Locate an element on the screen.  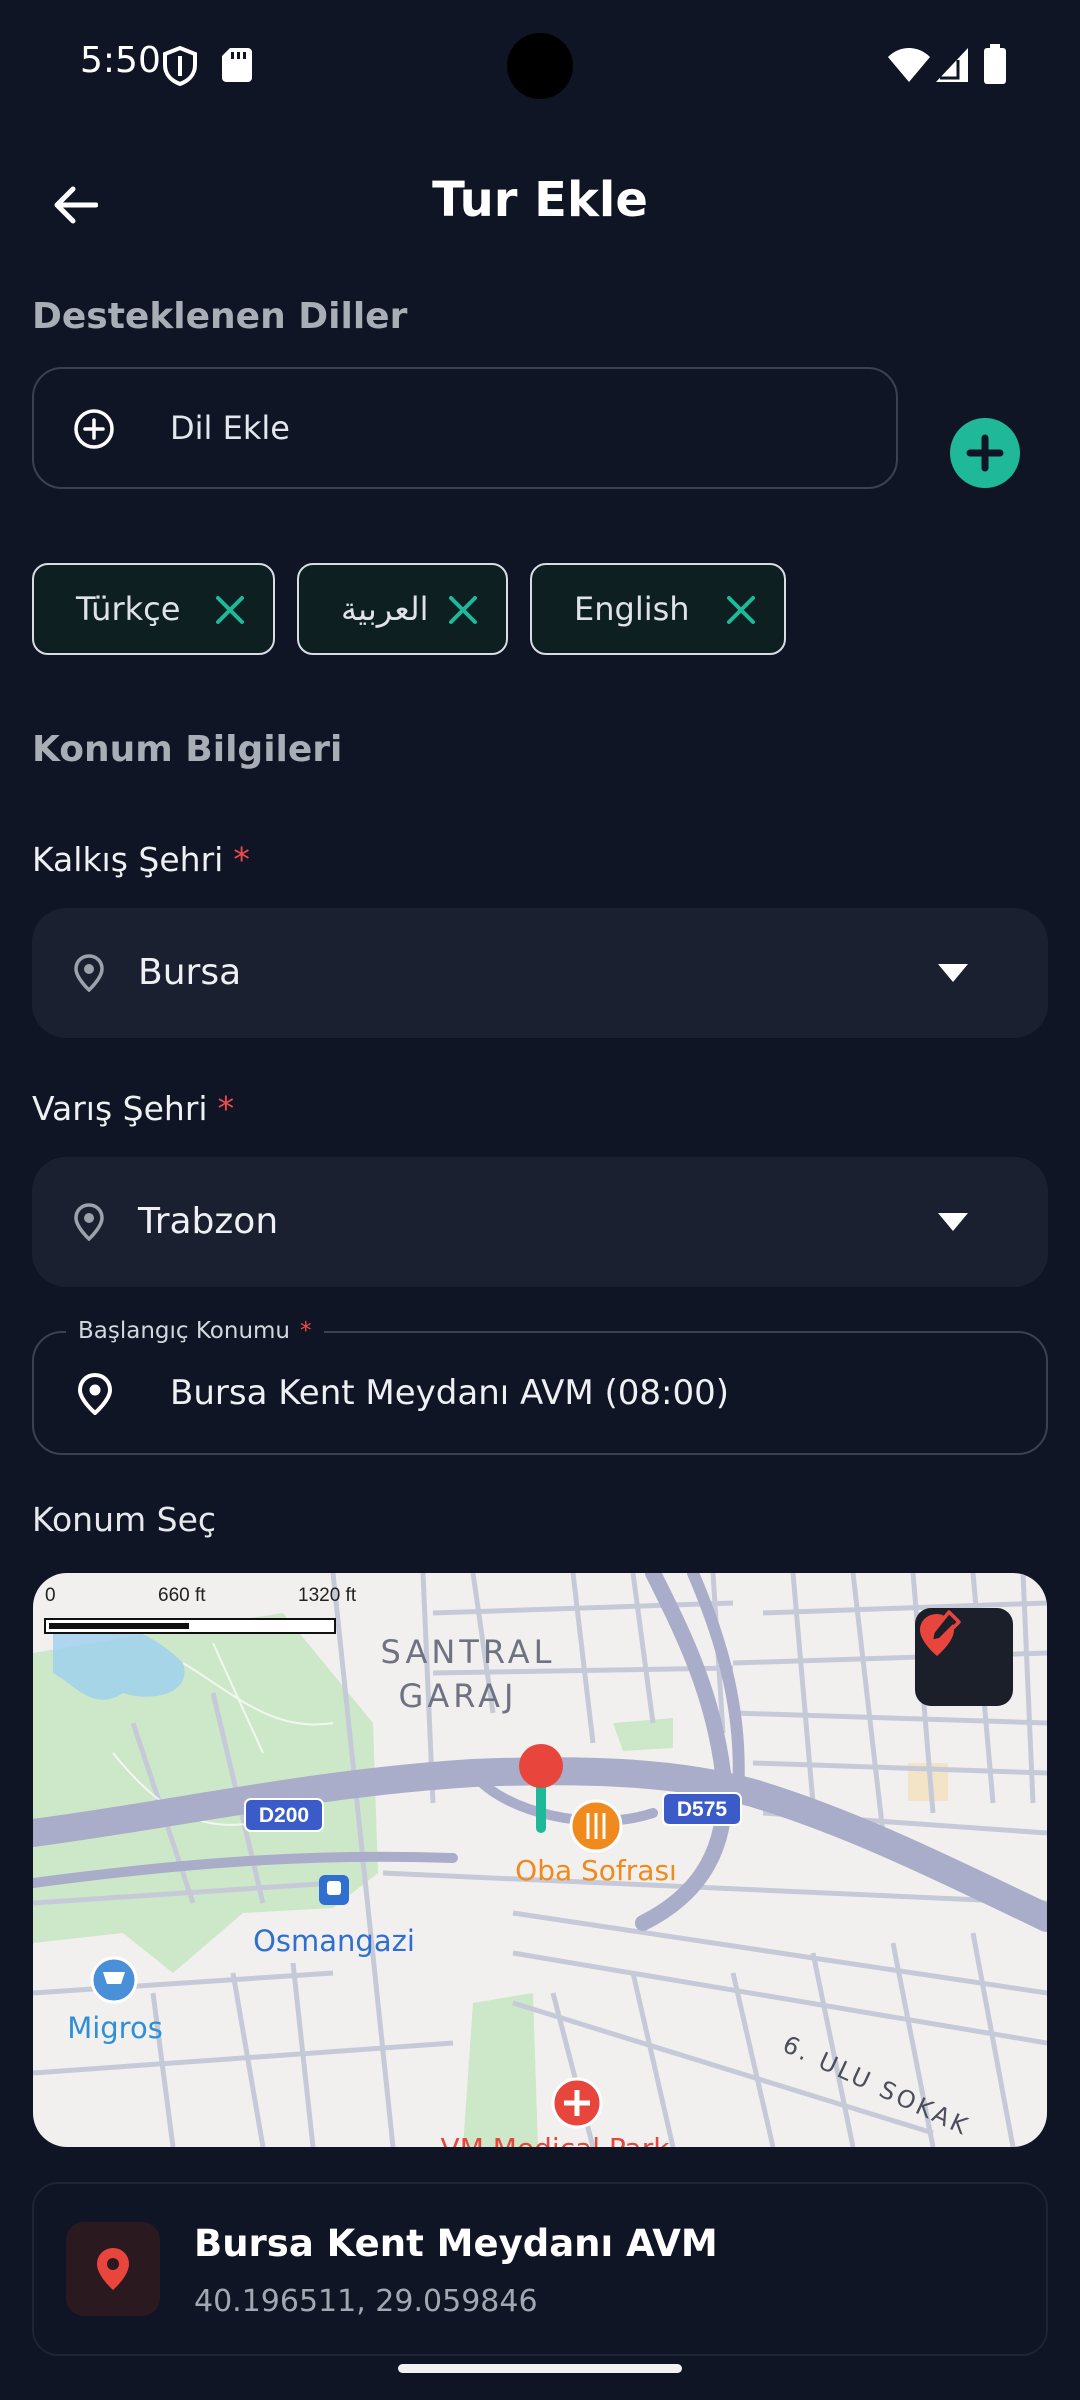
arrival-city-dropdown: Trabzon is located at coordinates (540, 1222).